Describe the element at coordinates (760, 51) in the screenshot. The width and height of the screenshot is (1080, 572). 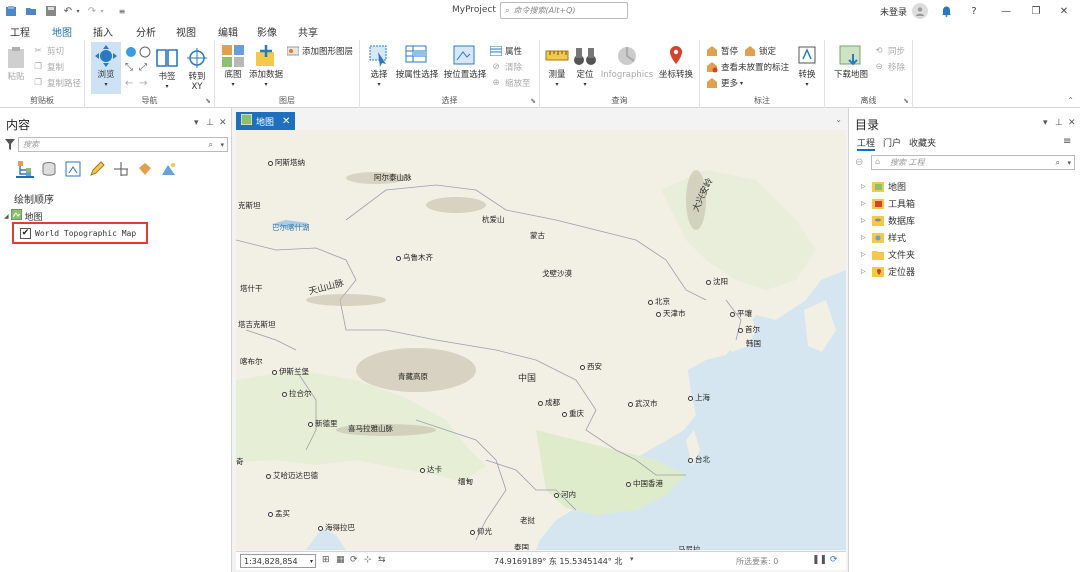
I see `lock-labels-button: 锁定` at that location.